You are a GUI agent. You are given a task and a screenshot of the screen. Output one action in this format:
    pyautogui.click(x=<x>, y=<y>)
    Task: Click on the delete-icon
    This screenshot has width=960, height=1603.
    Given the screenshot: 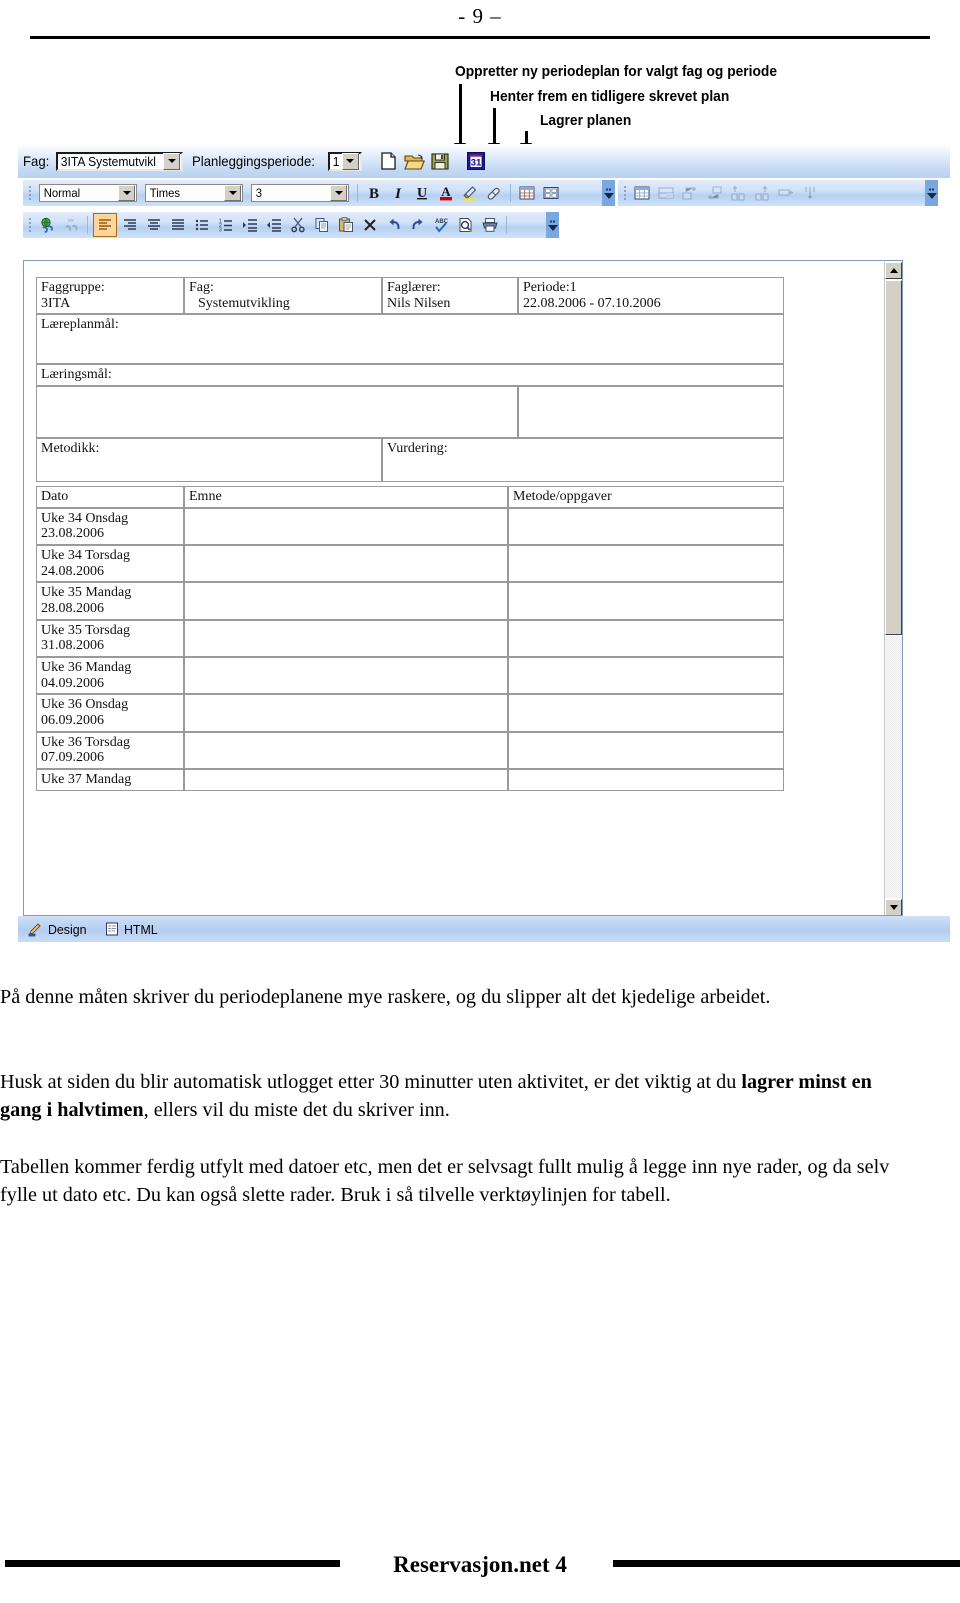 What is the action you would take?
    pyautogui.click(x=370, y=225)
    